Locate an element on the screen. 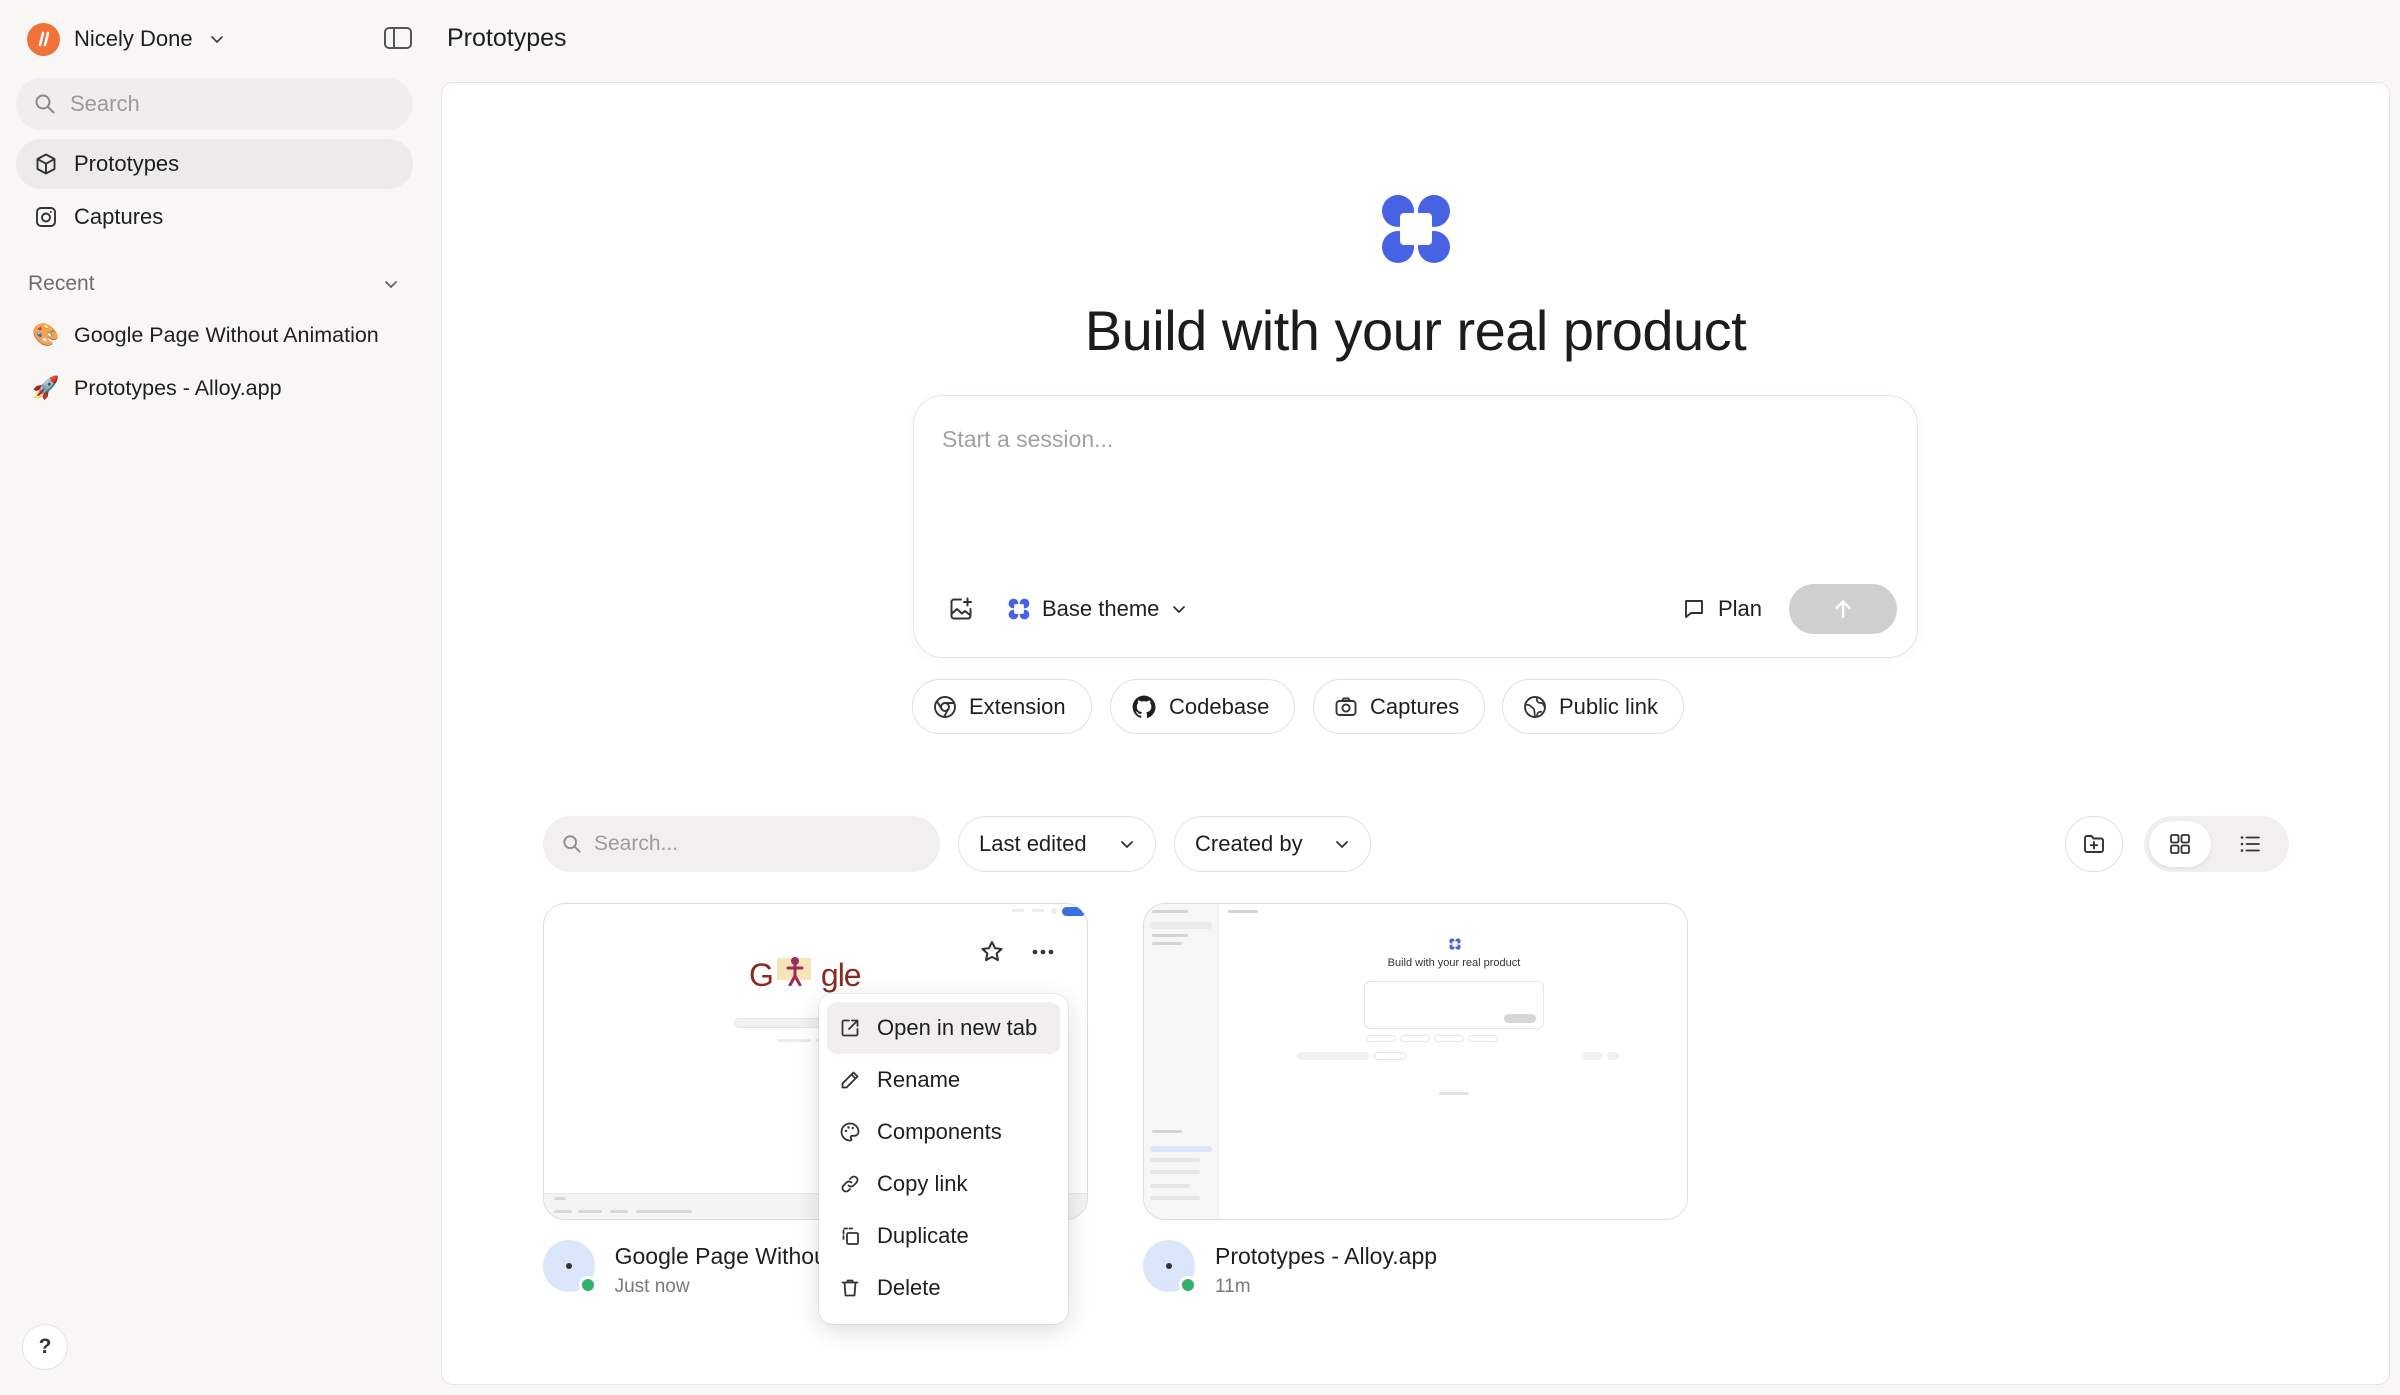 The height and width of the screenshot is (1395, 2400). sidebar-item-prototypes: Prototypes is located at coordinates (214, 164).